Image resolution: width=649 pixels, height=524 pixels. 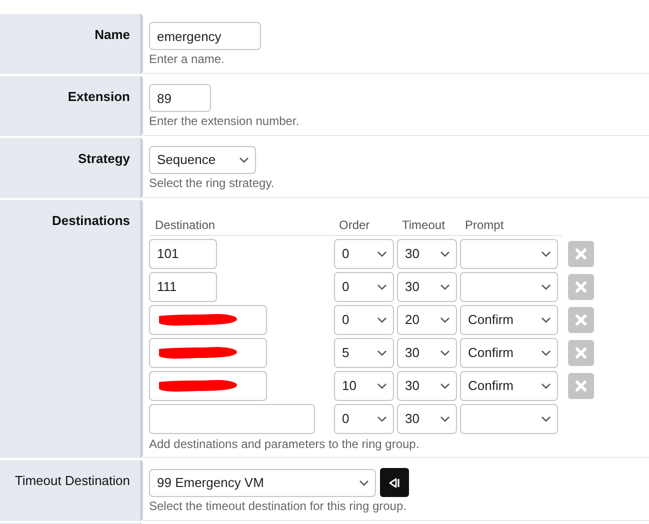 I want to click on destination-field, so click(x=232, y=419).